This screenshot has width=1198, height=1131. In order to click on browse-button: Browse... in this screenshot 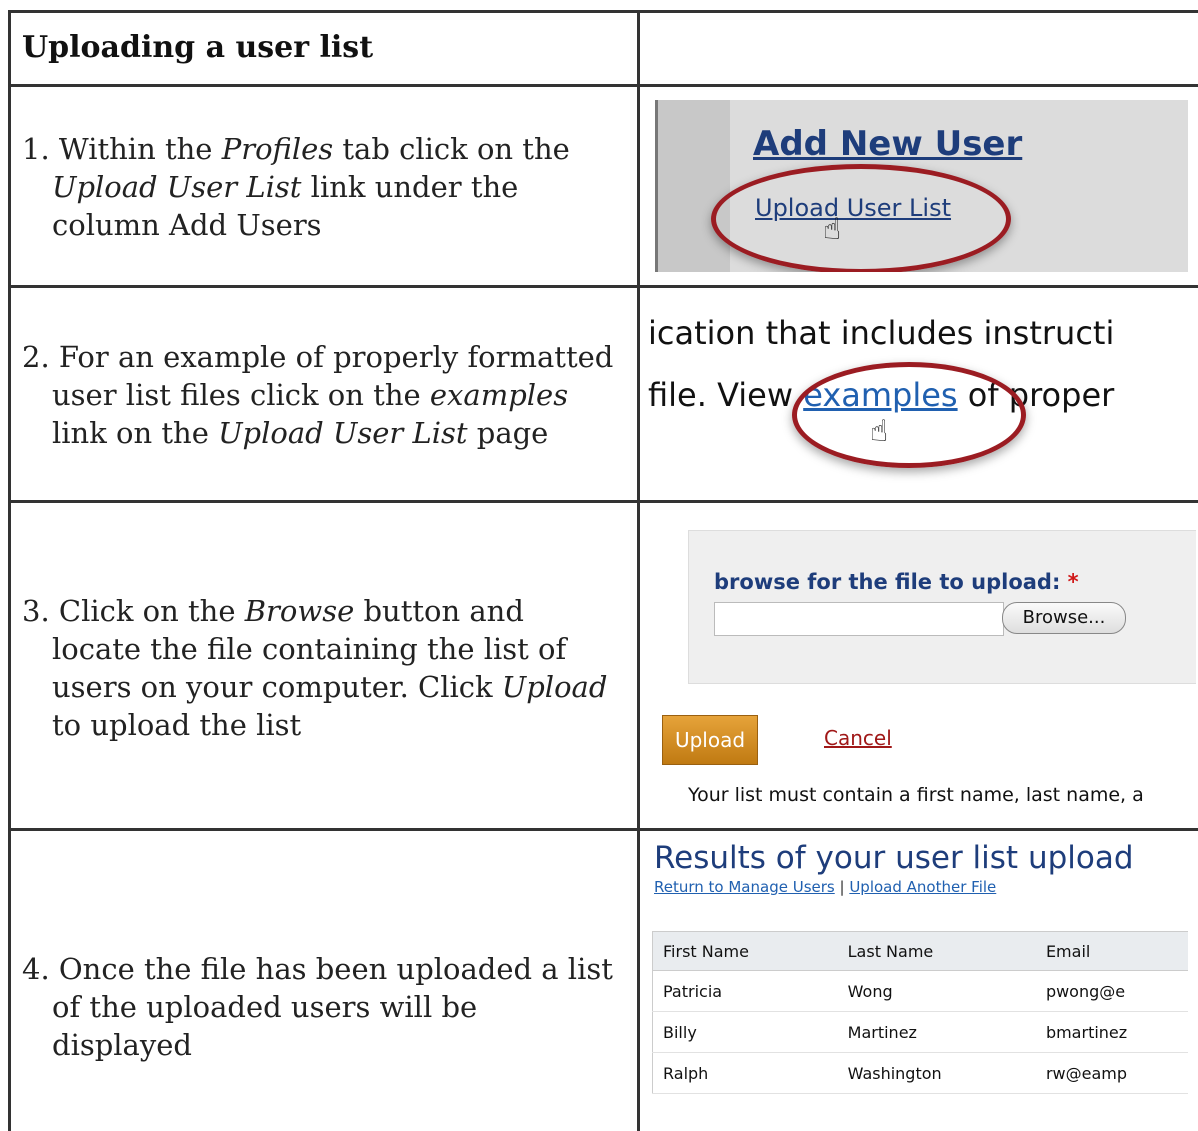, I will do `click(1064, 618)`.